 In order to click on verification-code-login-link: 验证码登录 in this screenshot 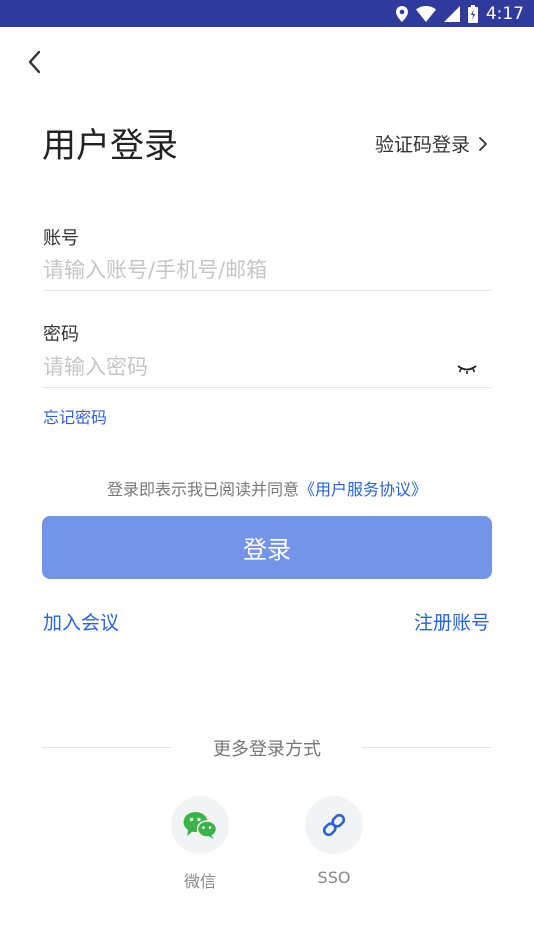, I will do `click(431, 143)`.